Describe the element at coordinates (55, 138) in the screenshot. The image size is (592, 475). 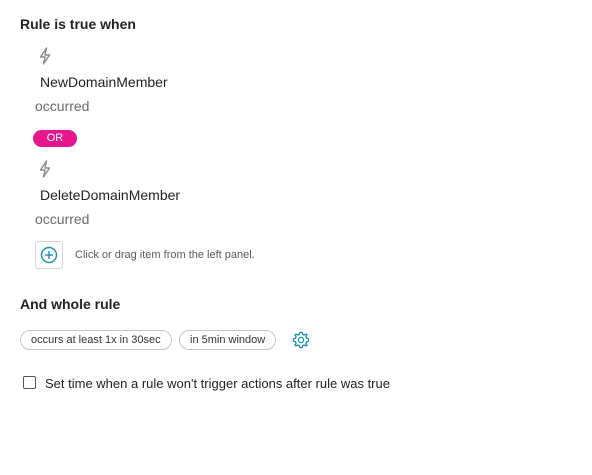
I see `or-operator-badge: OR` at that location.